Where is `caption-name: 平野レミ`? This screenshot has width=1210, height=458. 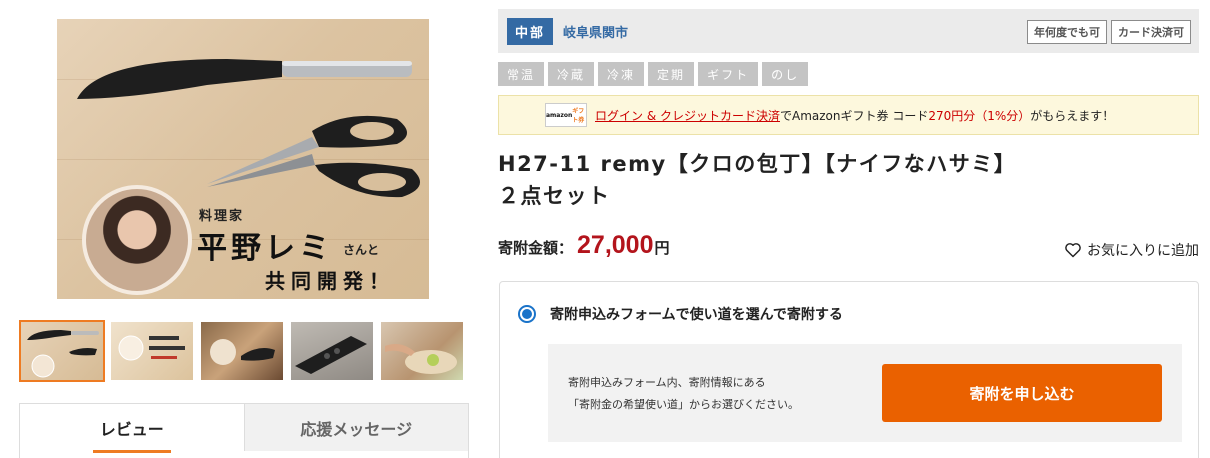
caption-name: 平野レミ is located at coordinates (265, 248).